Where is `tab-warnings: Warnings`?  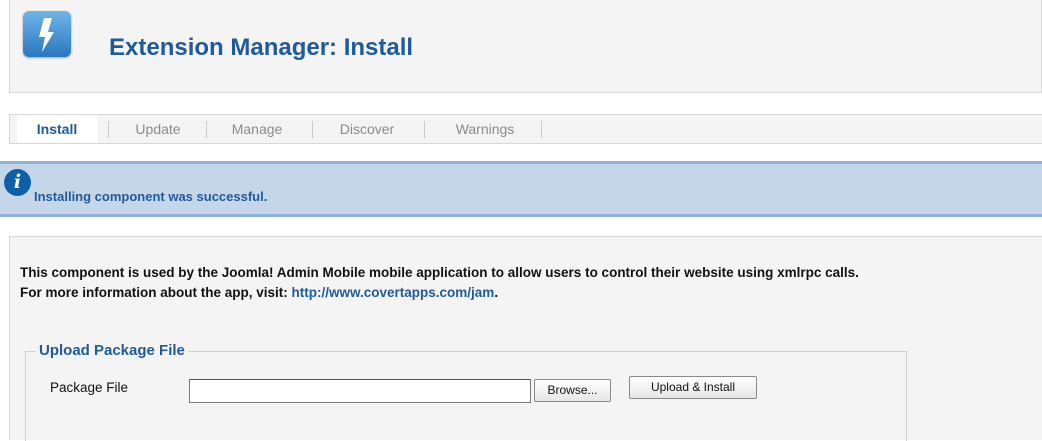 tab-warnings: Warnings is located at coordinates (485, 129).